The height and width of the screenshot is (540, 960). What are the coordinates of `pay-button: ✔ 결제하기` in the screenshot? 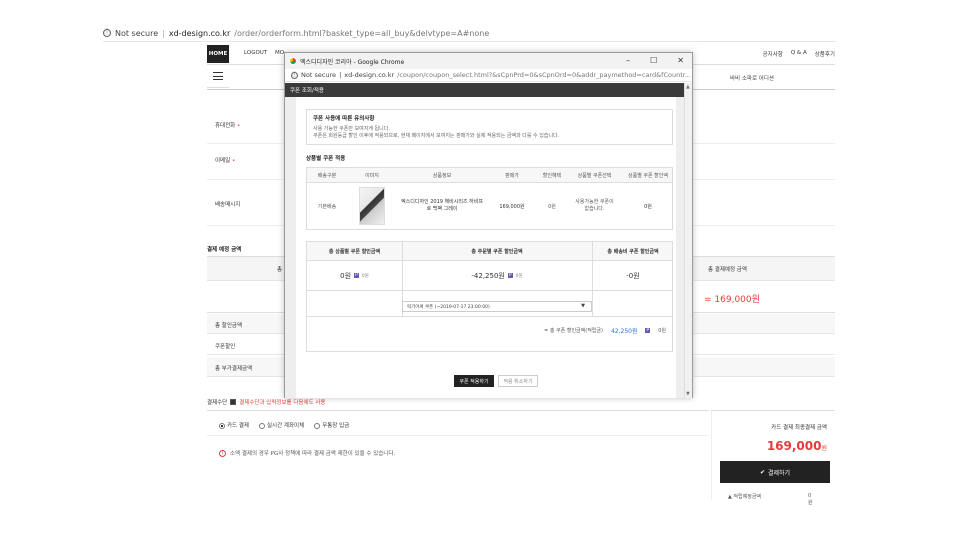 It's located at (775, 472).